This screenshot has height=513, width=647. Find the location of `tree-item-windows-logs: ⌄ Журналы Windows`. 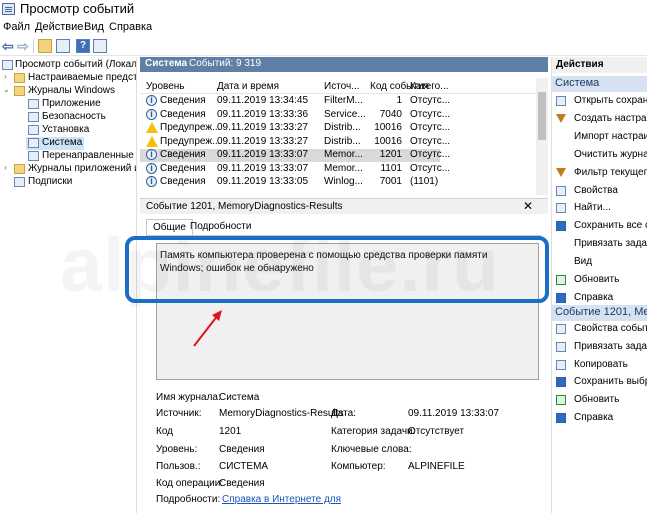

tree-item-windows-logs: ⌄ Журналы Windows is located at coordinates (68, 91).